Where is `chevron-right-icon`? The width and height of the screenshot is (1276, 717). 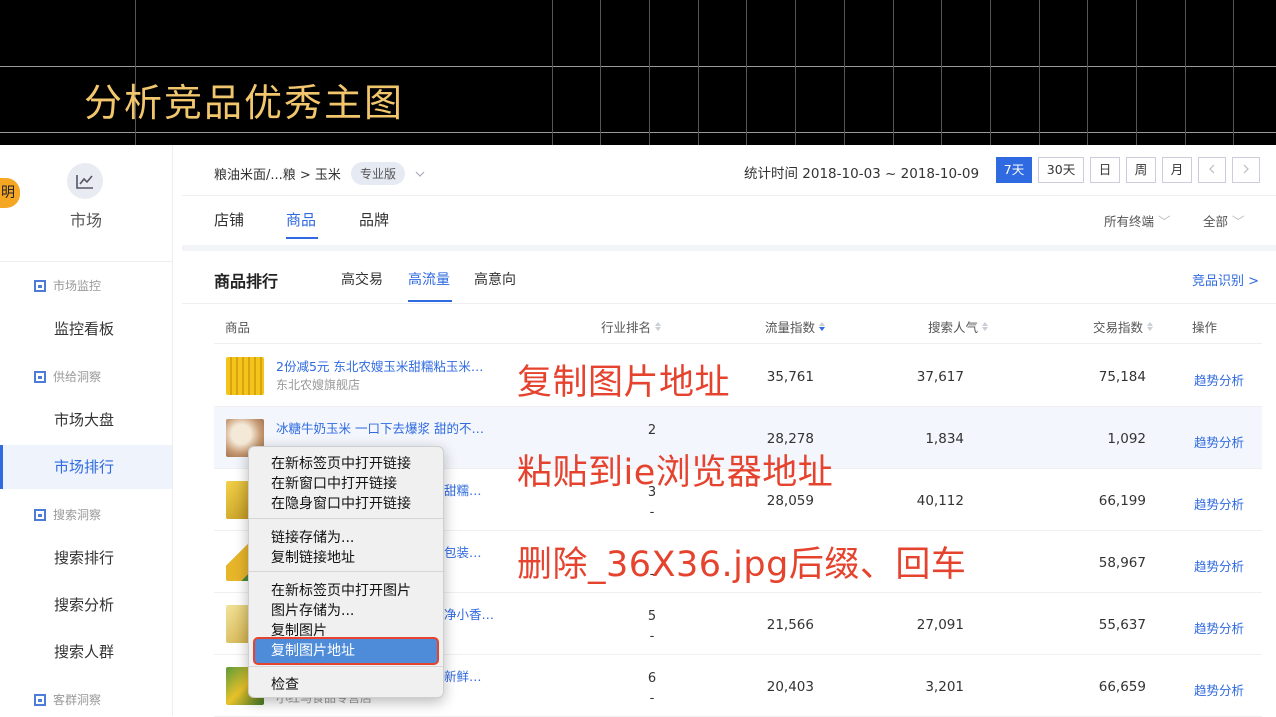
chevron-right-icon is located at coordinates (1246, 169).